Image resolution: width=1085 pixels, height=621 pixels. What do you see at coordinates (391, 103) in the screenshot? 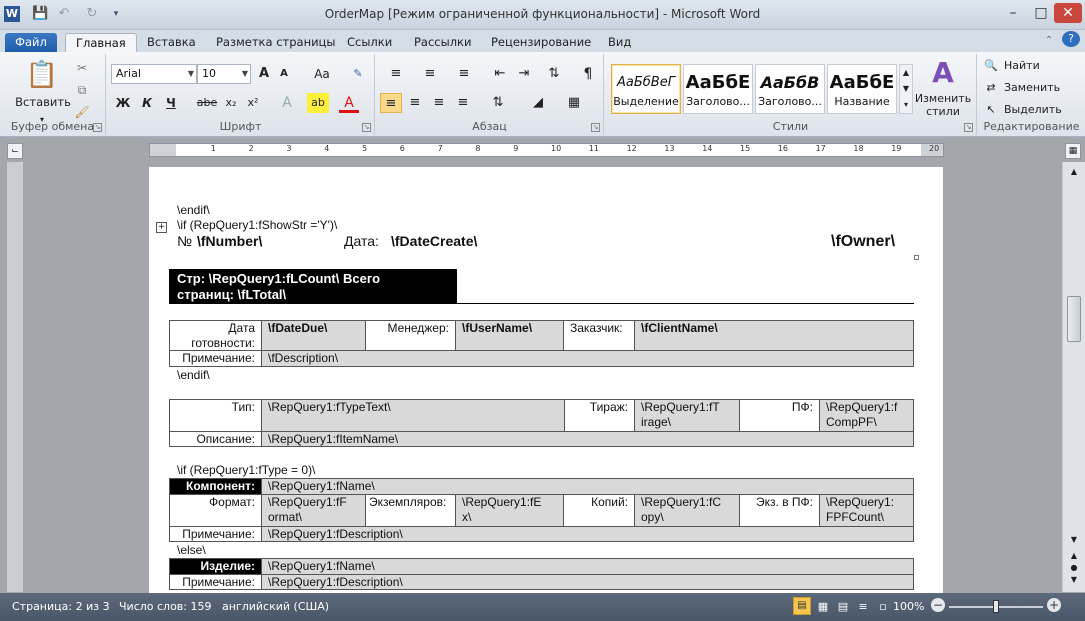
I see `align-left-icon: ≡` at bounding box center [391, 103].